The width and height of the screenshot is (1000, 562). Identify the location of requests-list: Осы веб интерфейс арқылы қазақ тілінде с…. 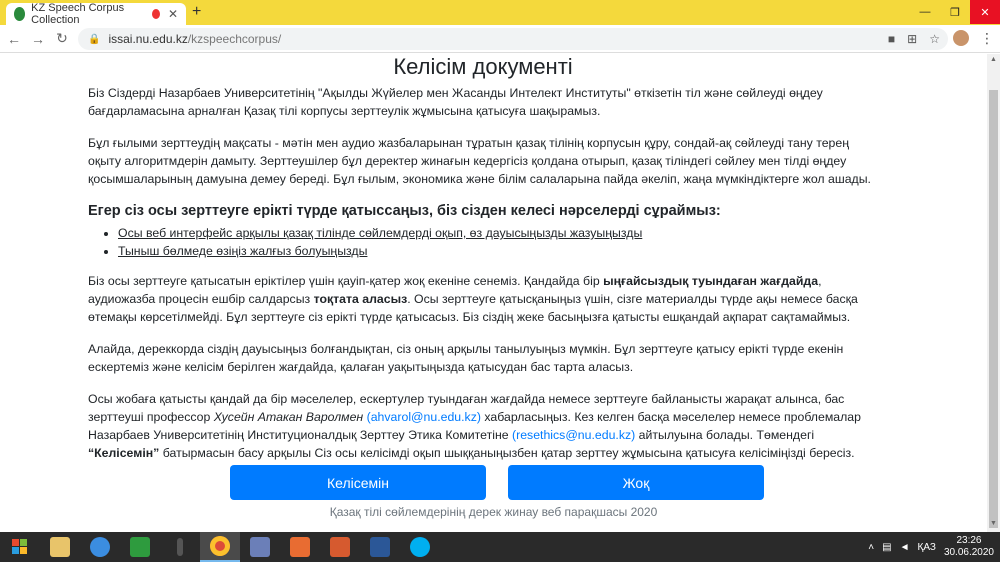
(498, 242).